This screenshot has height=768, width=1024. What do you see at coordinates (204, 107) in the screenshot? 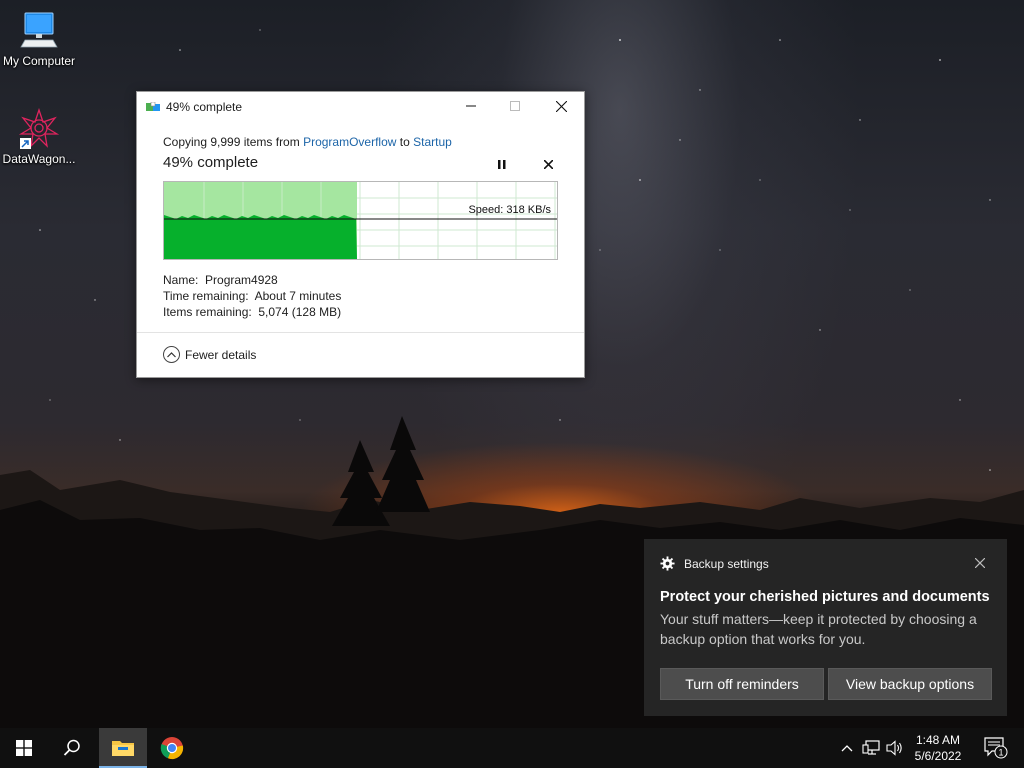
I see `dialog-title: 49% complete` at bounding box center [204, 107].